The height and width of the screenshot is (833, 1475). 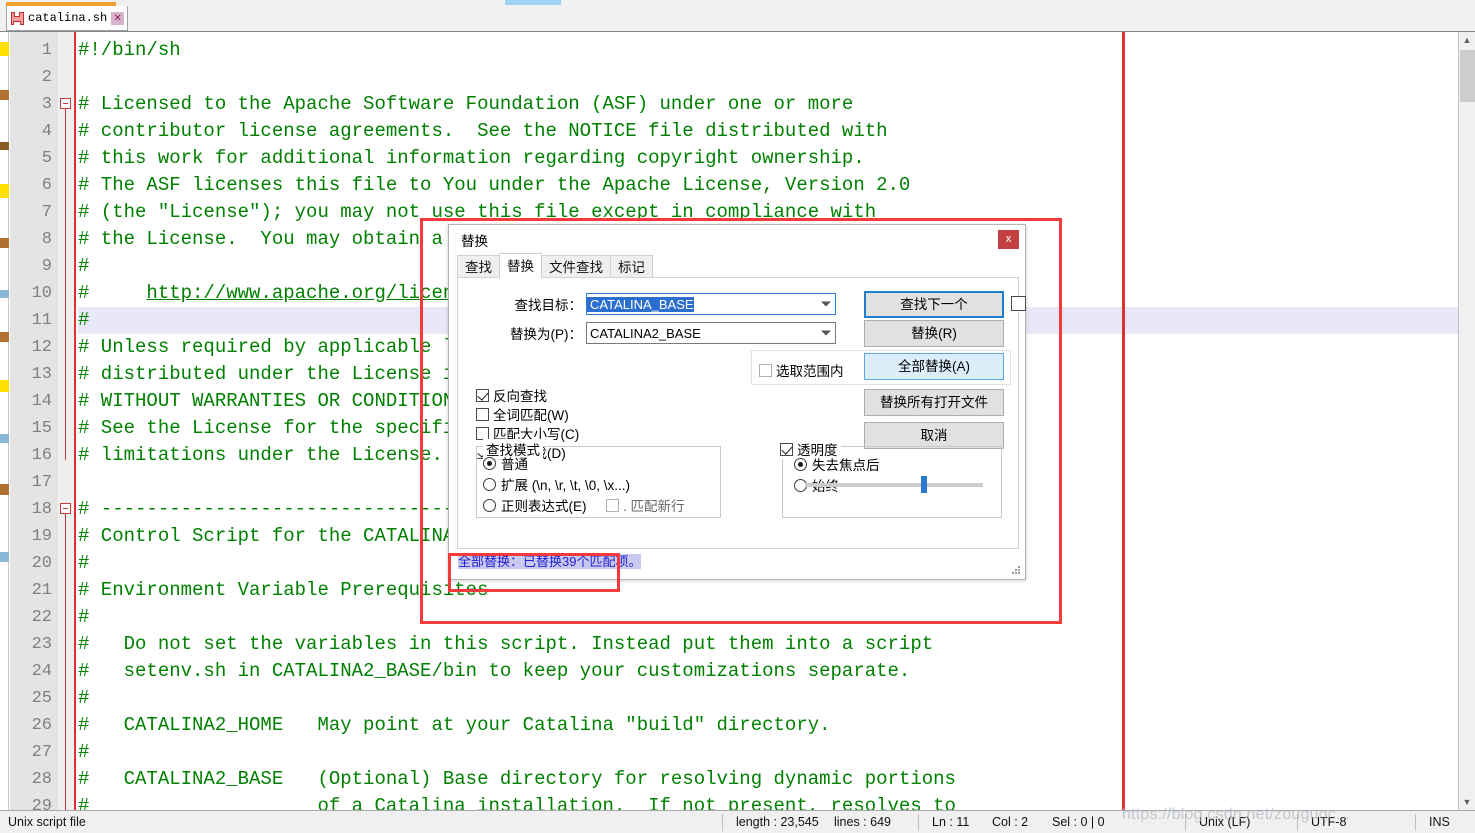 What do you see at coordinates (644, 333) in the screenshot?
I see `replace-with-value: CATALINA2_BASE` at bounding box center [644, 333].